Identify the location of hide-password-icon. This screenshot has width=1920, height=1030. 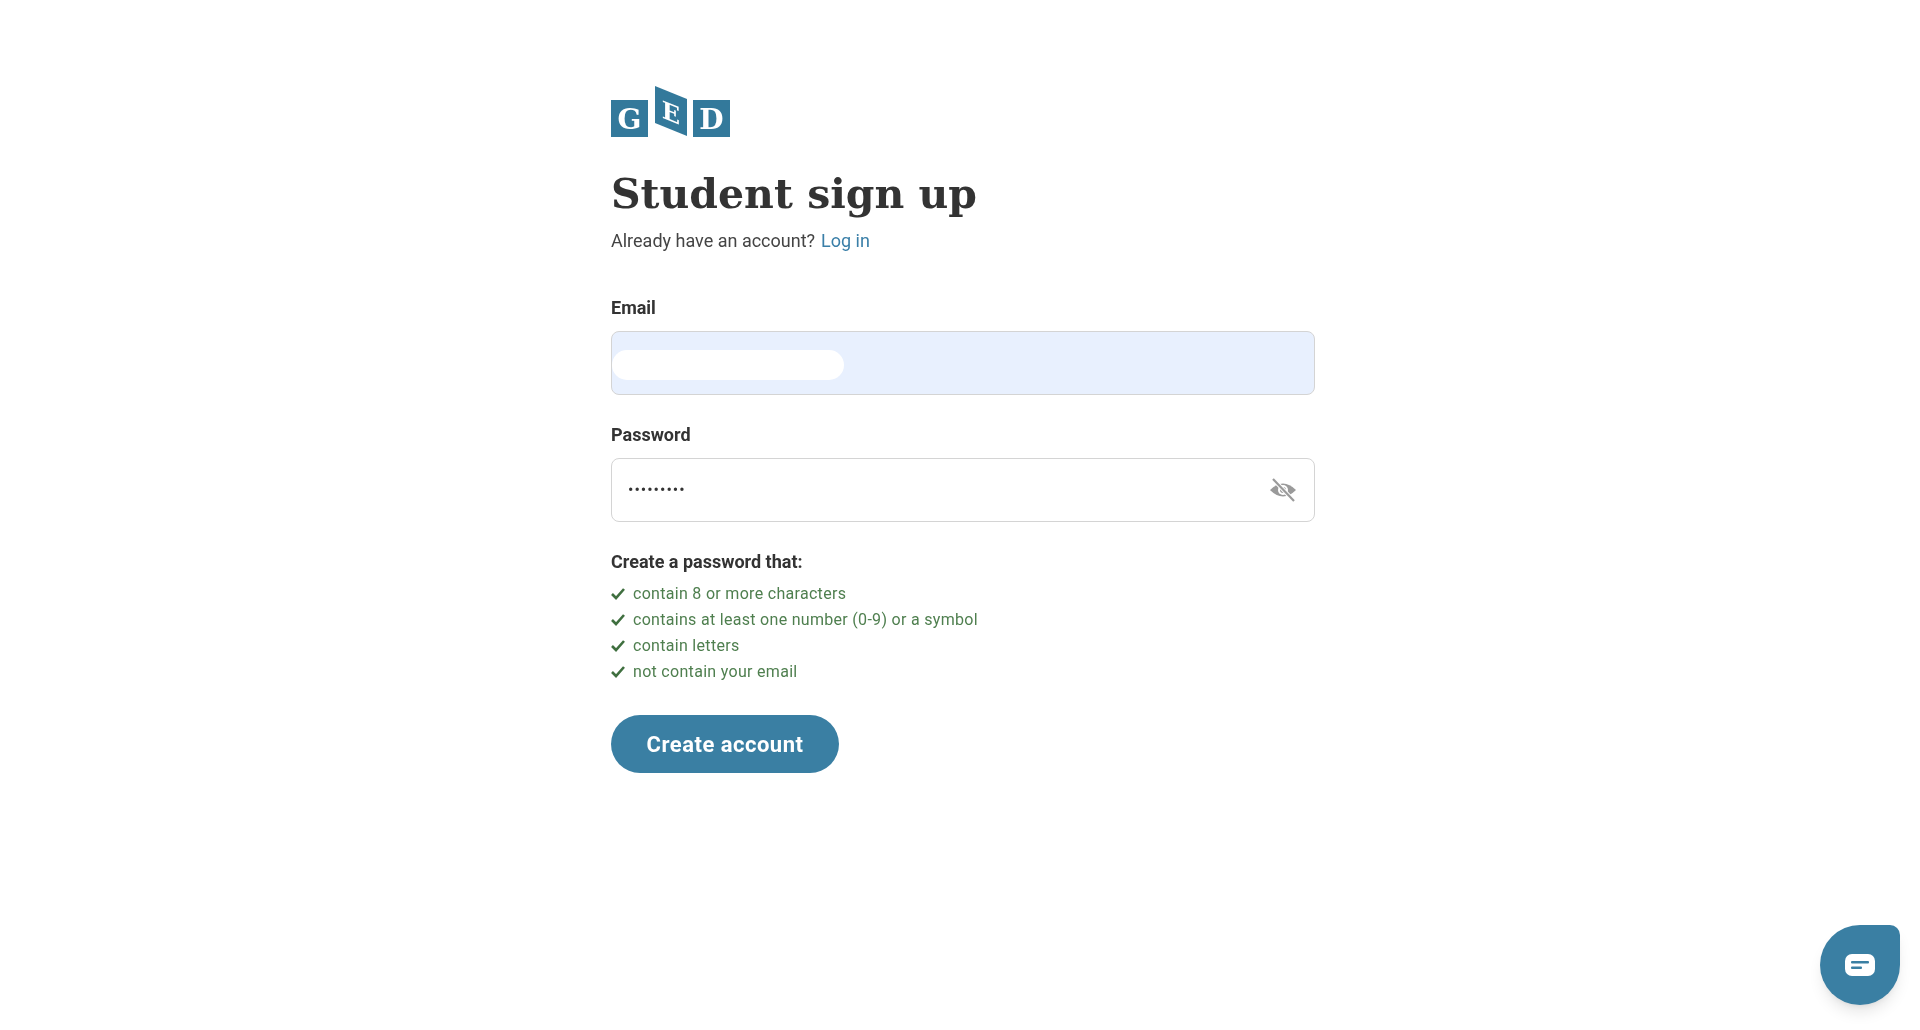
(1283, 490).